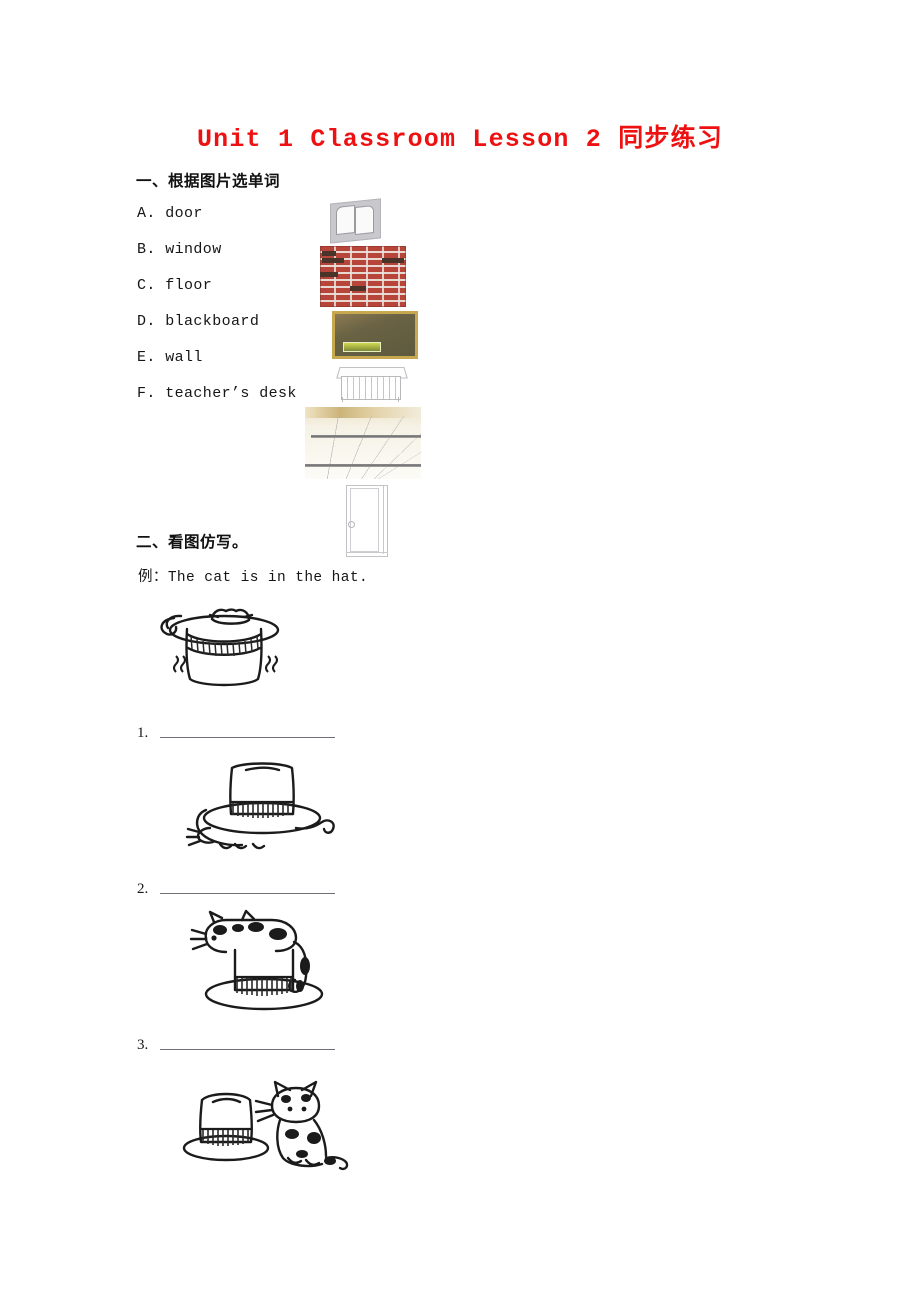  I want to click on section-1-heading: 一、根据图片选单词, so click(208, 181).